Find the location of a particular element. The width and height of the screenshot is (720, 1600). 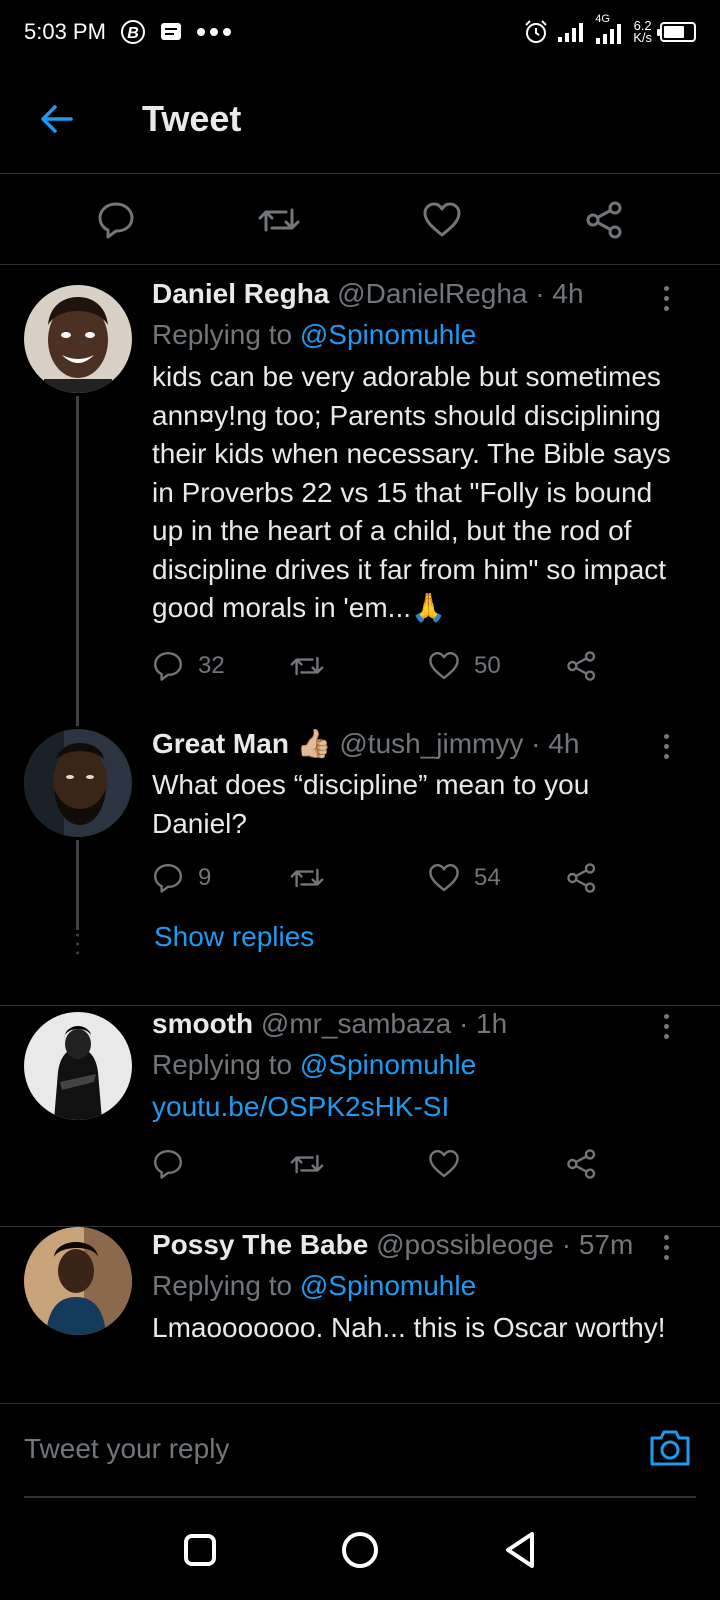

tweet-header: Possy The Babe @possibleoge · 57m is located at coordinates (416, 1245).